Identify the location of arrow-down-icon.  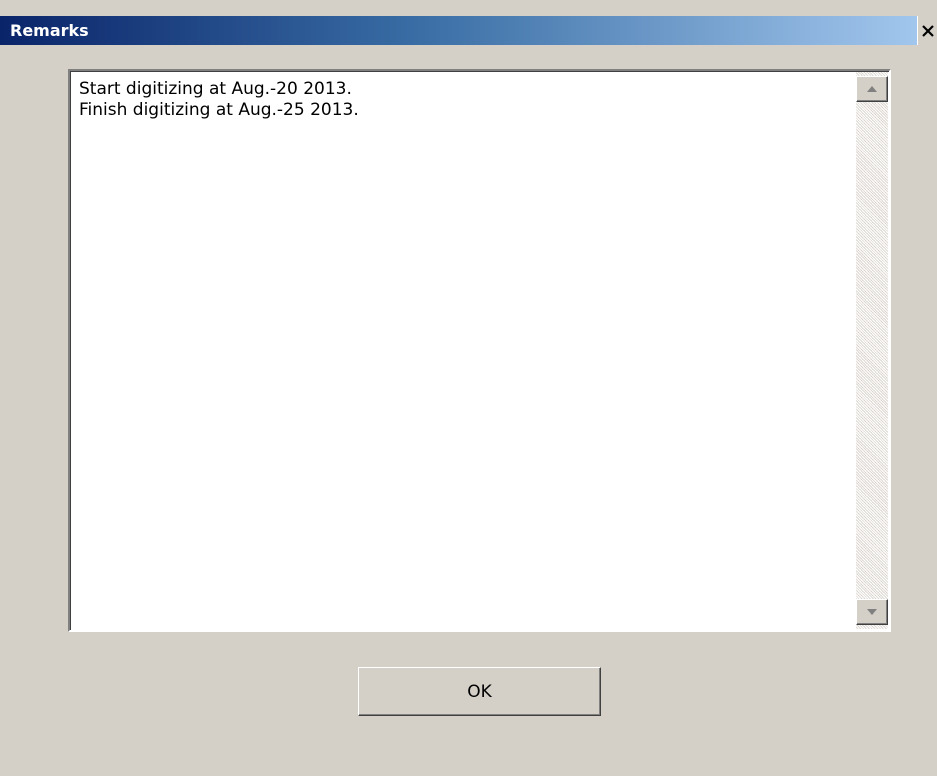
(872, 612).